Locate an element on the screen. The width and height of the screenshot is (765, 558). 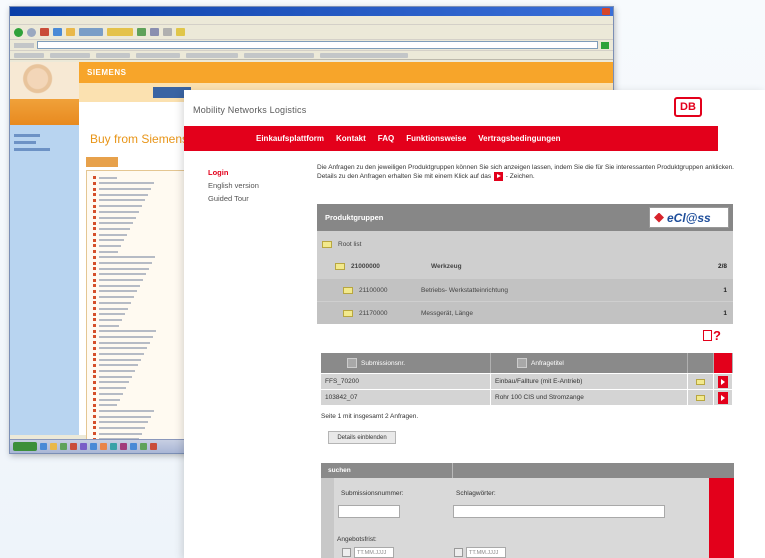
start-button is located at coordinates (25, 446).